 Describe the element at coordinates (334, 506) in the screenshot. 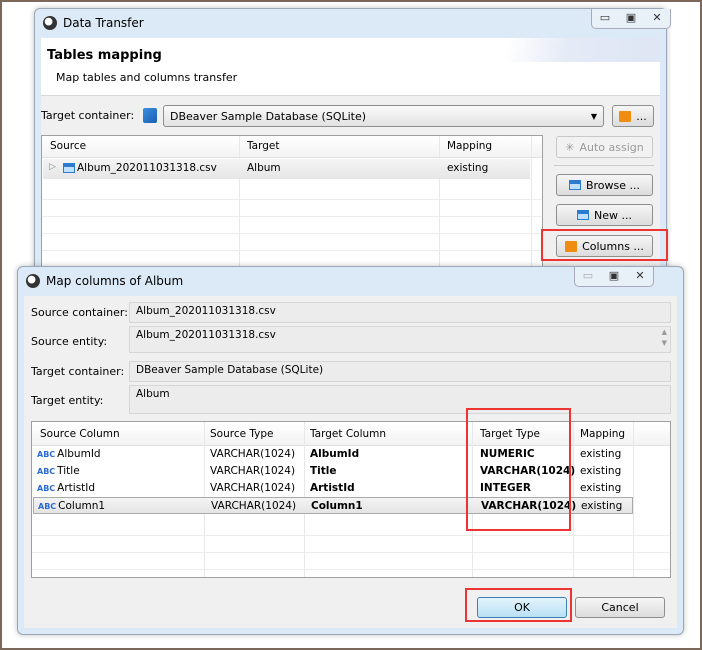

I see `target-column-cell: Column1` at that location.